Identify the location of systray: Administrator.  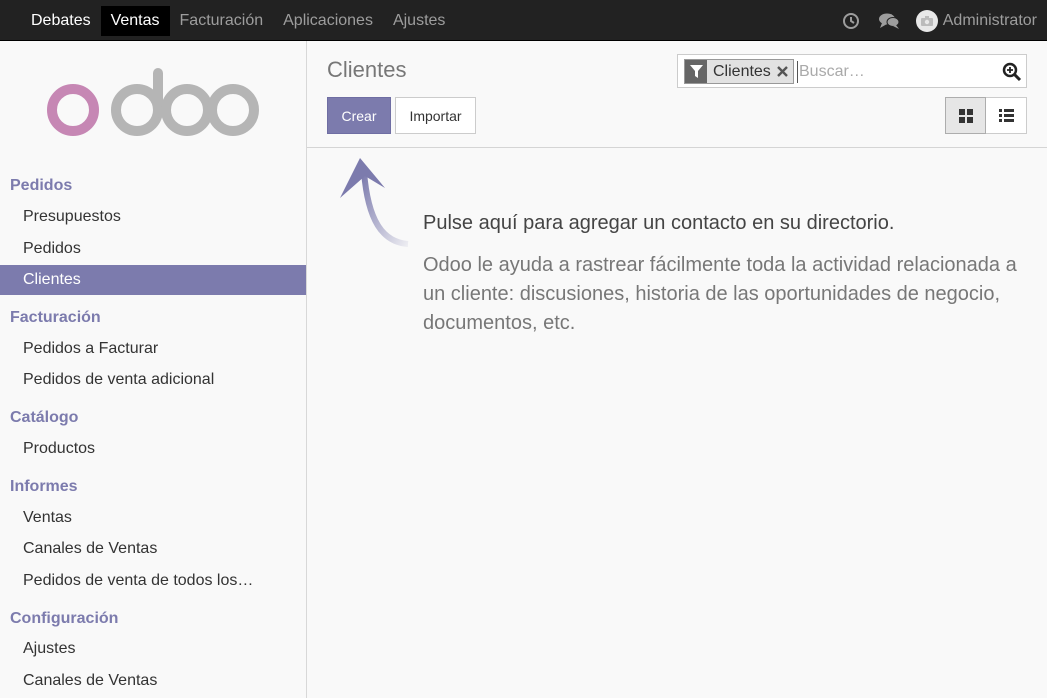
(936, 21).